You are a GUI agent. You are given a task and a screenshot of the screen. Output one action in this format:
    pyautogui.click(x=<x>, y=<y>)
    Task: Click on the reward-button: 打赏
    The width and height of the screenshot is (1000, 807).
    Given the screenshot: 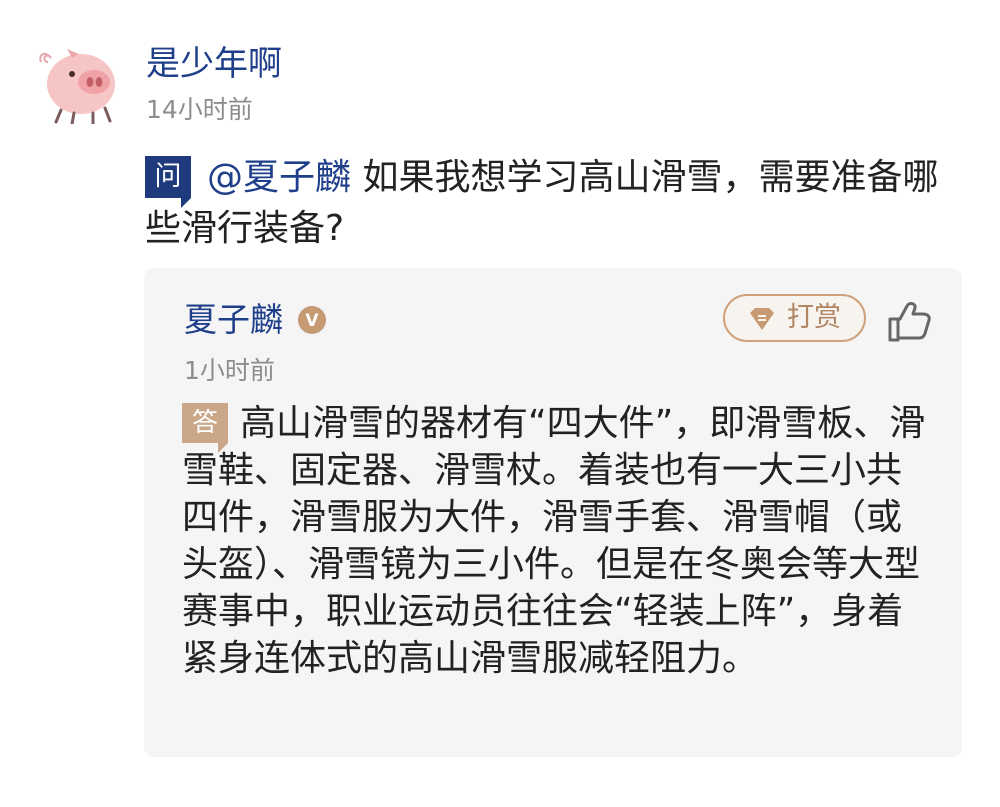 What is the action you would take?
    pyautogui.click(x=794, y=318)
    